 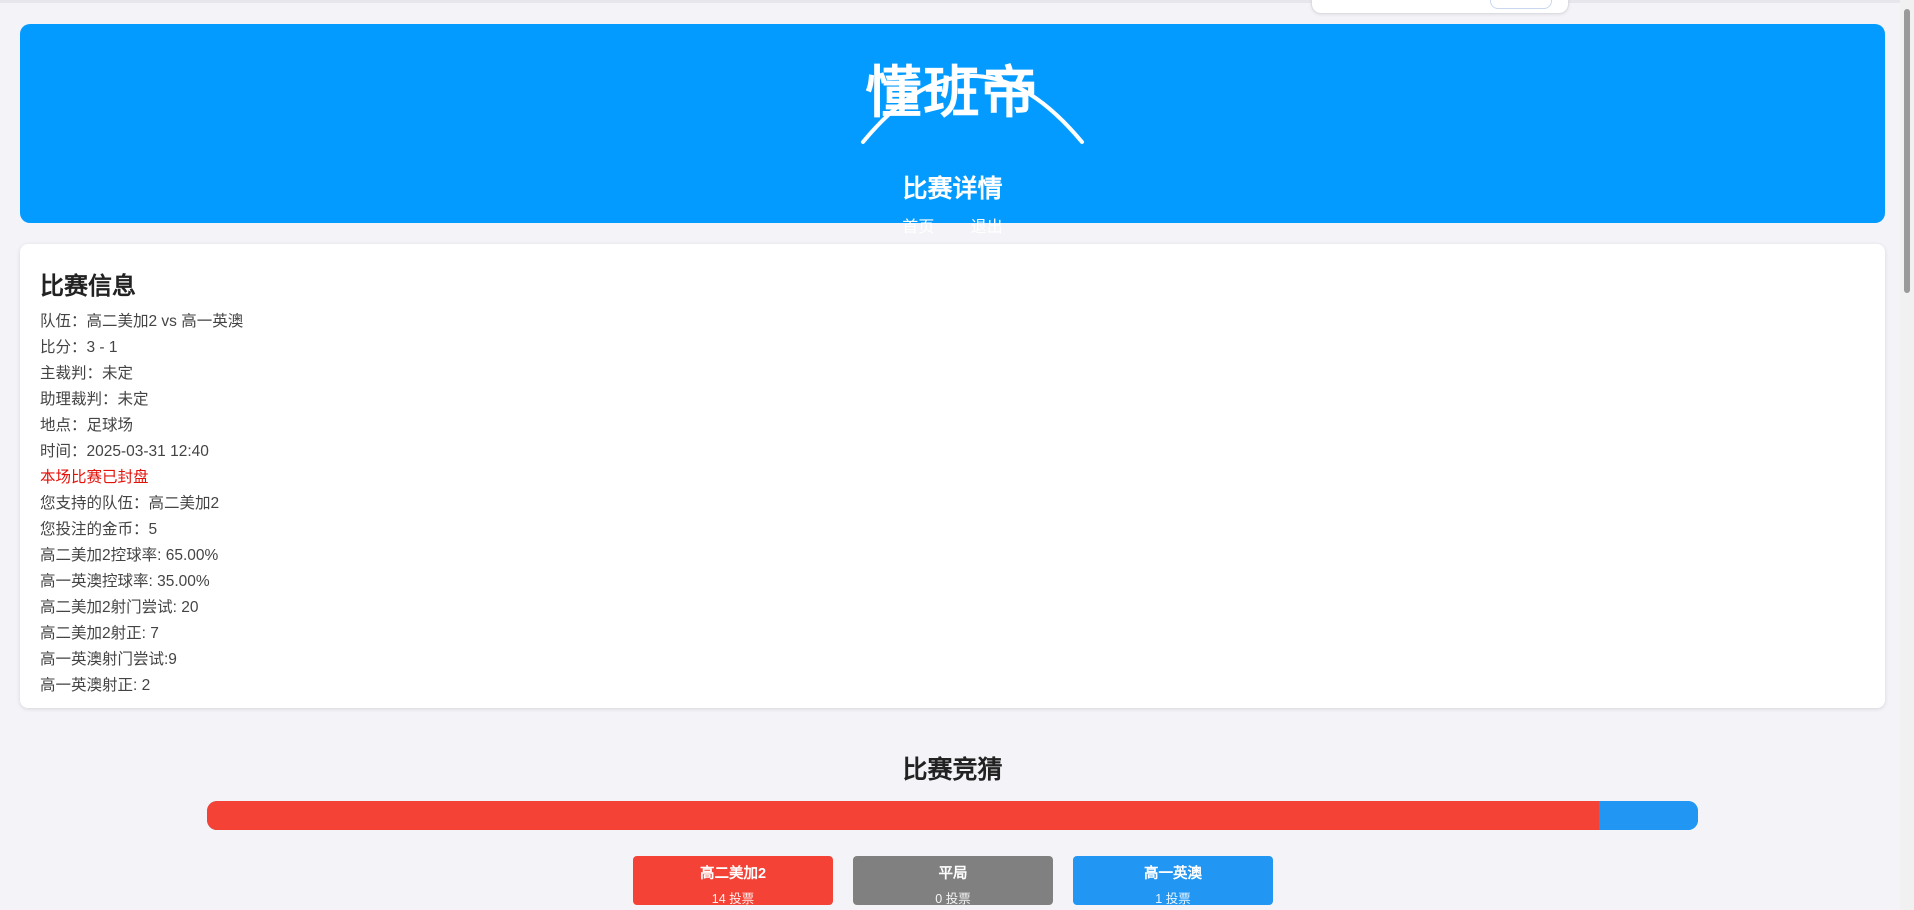 I want to click on stat-away-possession: 高一英澳控球率: 35.00%, so click(x=125, y=581).